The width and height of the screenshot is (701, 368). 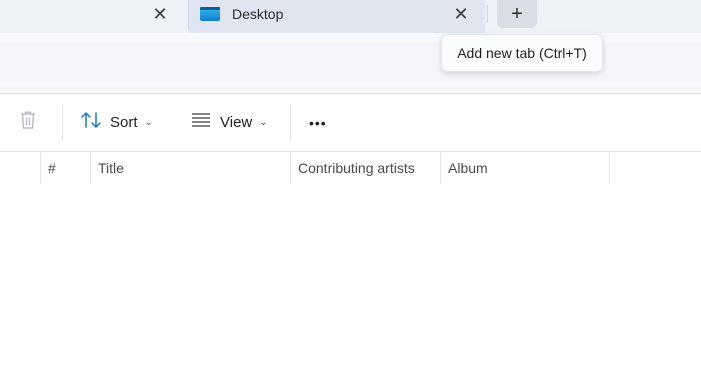 I want to click on sort-icon, so click(x=91, y=122).